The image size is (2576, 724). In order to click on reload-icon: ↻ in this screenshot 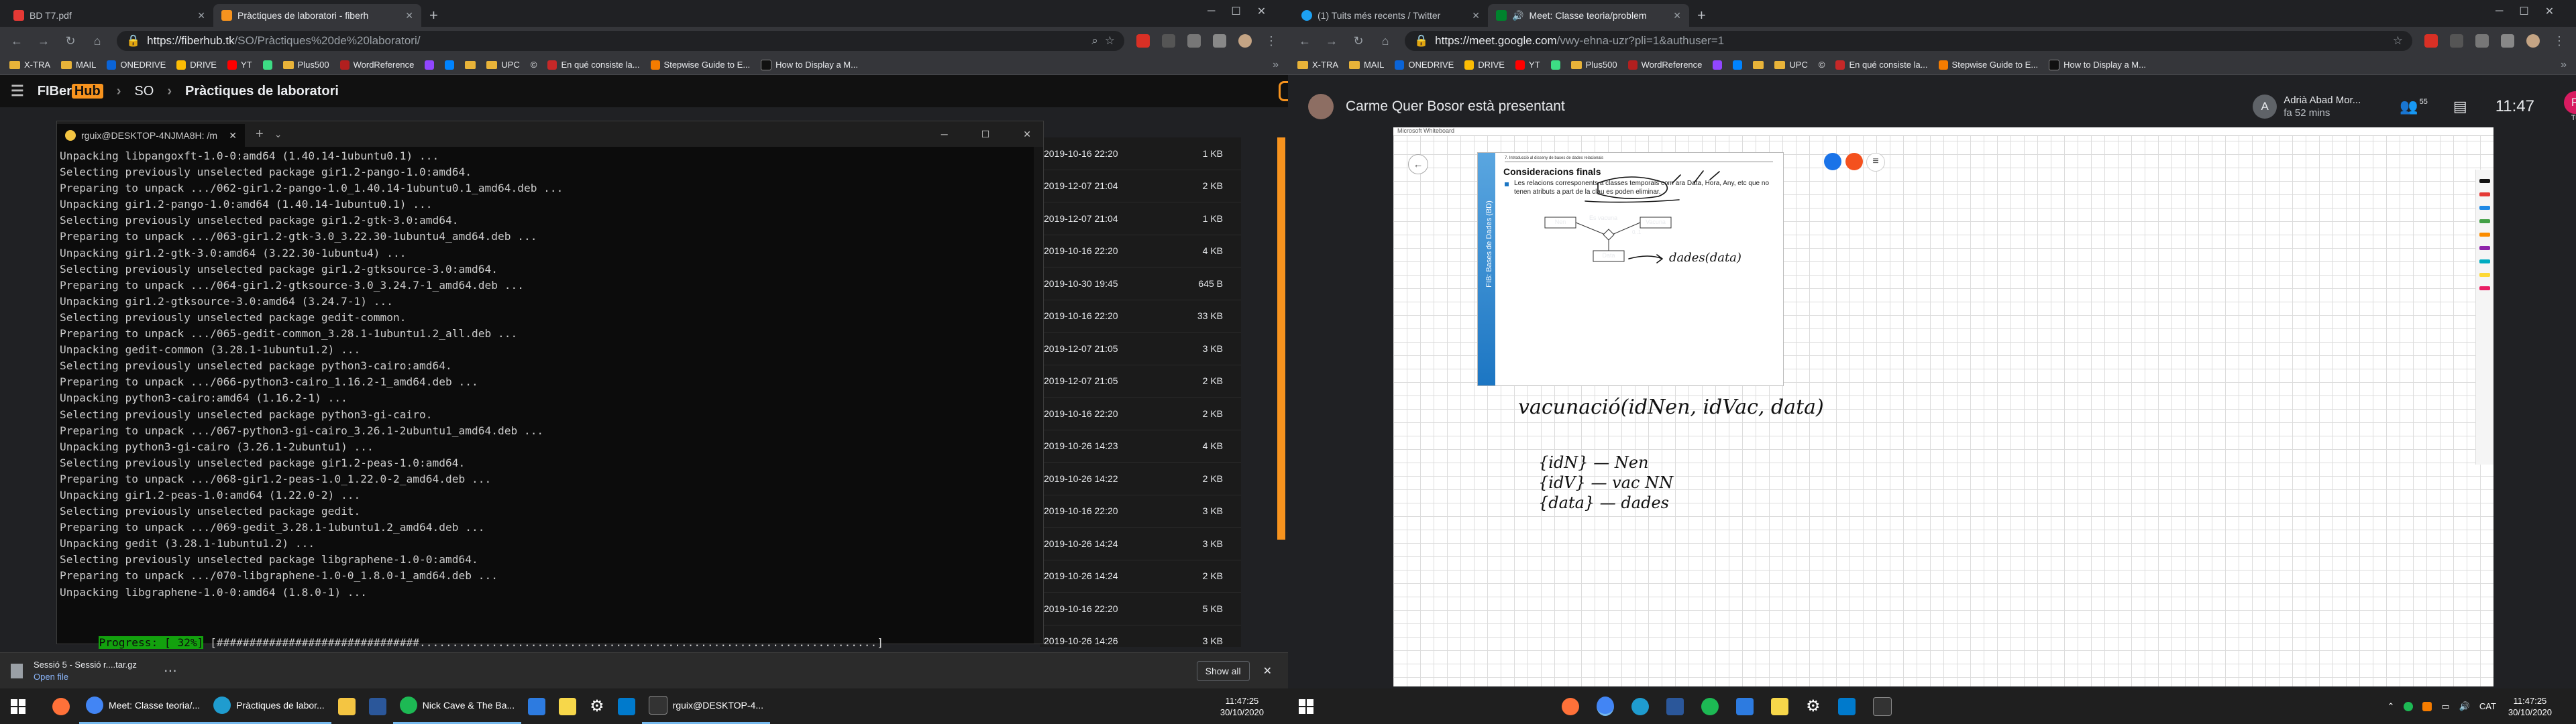, I will do `click(70, 41)`.